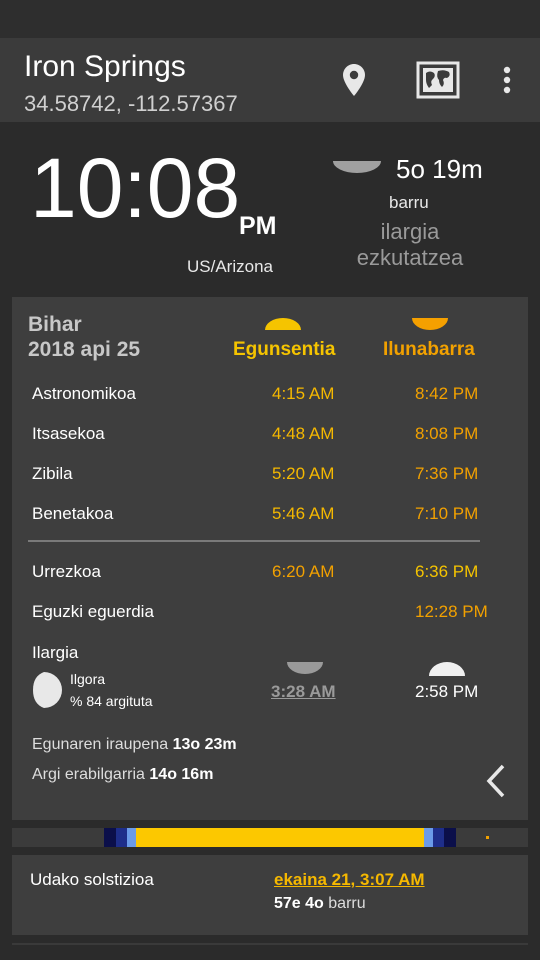  Describe the element at coordinates (438, 80) in the screenshot. I see `map-icon` at that location.